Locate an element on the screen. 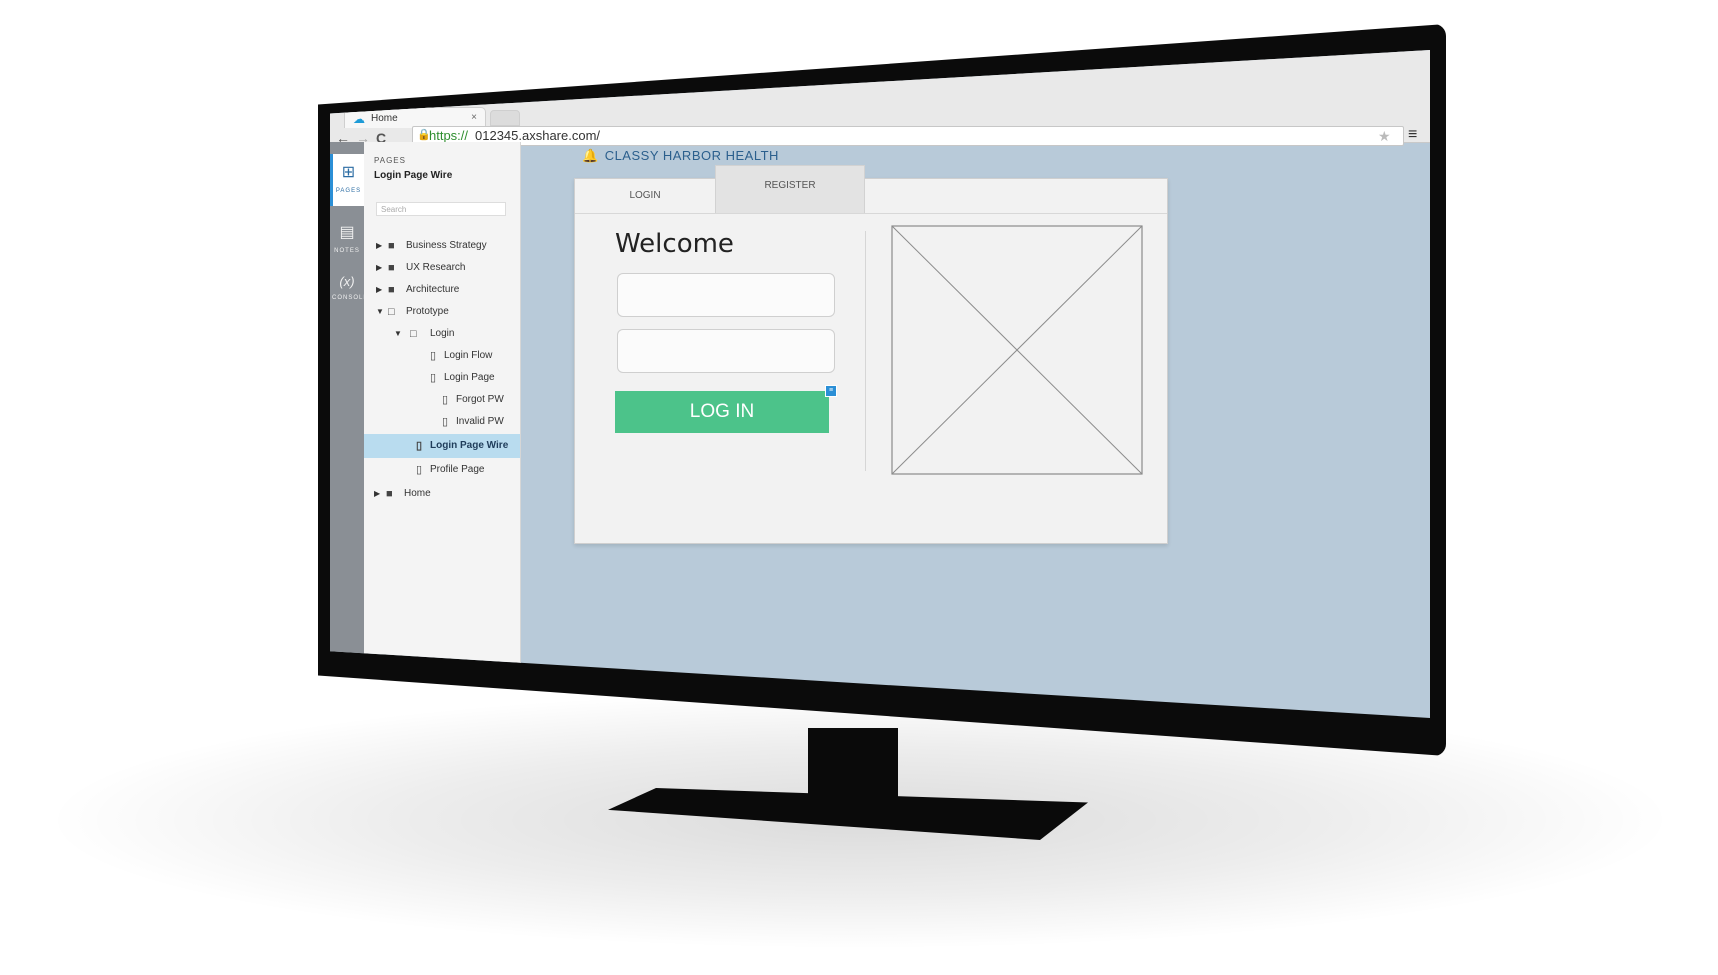 The width and height of the screenshot is (1718, 975). current-page-name: Login Page Wire is located at coordinates (413, 175).